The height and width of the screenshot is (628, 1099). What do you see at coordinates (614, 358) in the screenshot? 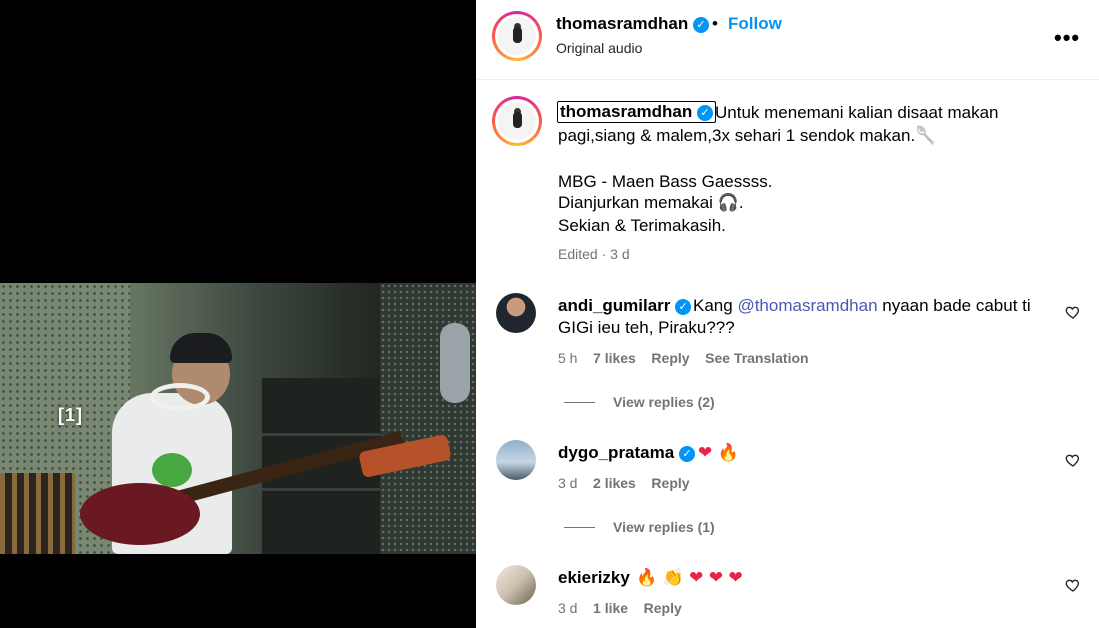
I see `comment-likes: 7 likes` at bounding box center [614, 358].